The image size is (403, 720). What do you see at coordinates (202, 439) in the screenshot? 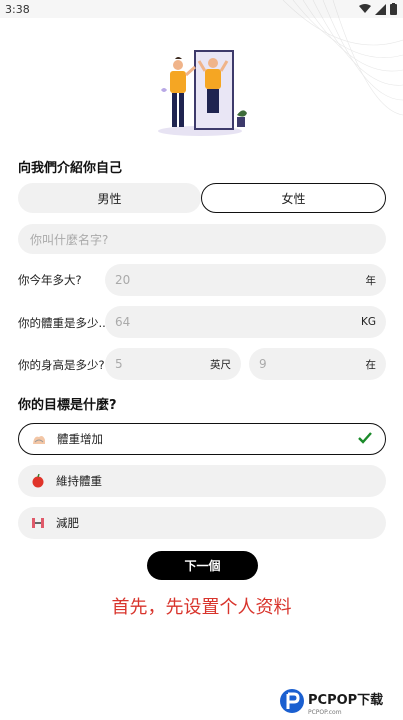
I see `goal-weight-gain: 體重增加` at bounding box center [202, 439].